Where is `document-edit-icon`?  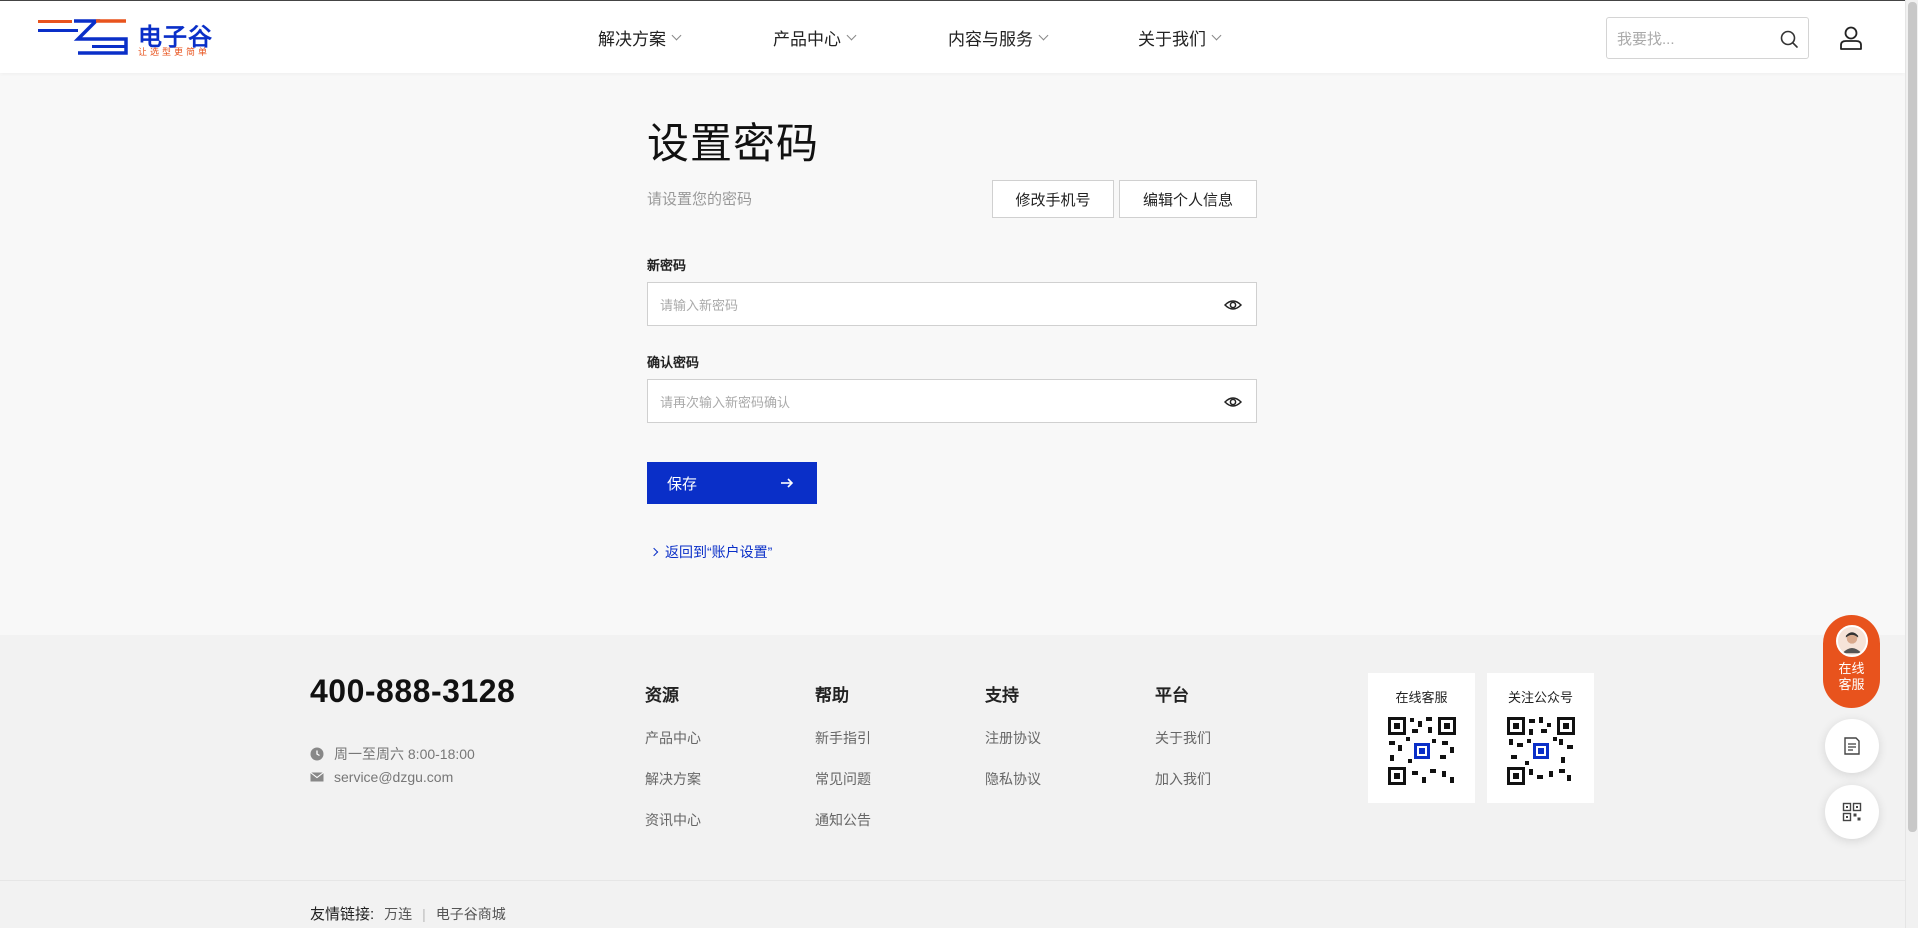 document-edit-icon is located at coordinates (1852, 746).